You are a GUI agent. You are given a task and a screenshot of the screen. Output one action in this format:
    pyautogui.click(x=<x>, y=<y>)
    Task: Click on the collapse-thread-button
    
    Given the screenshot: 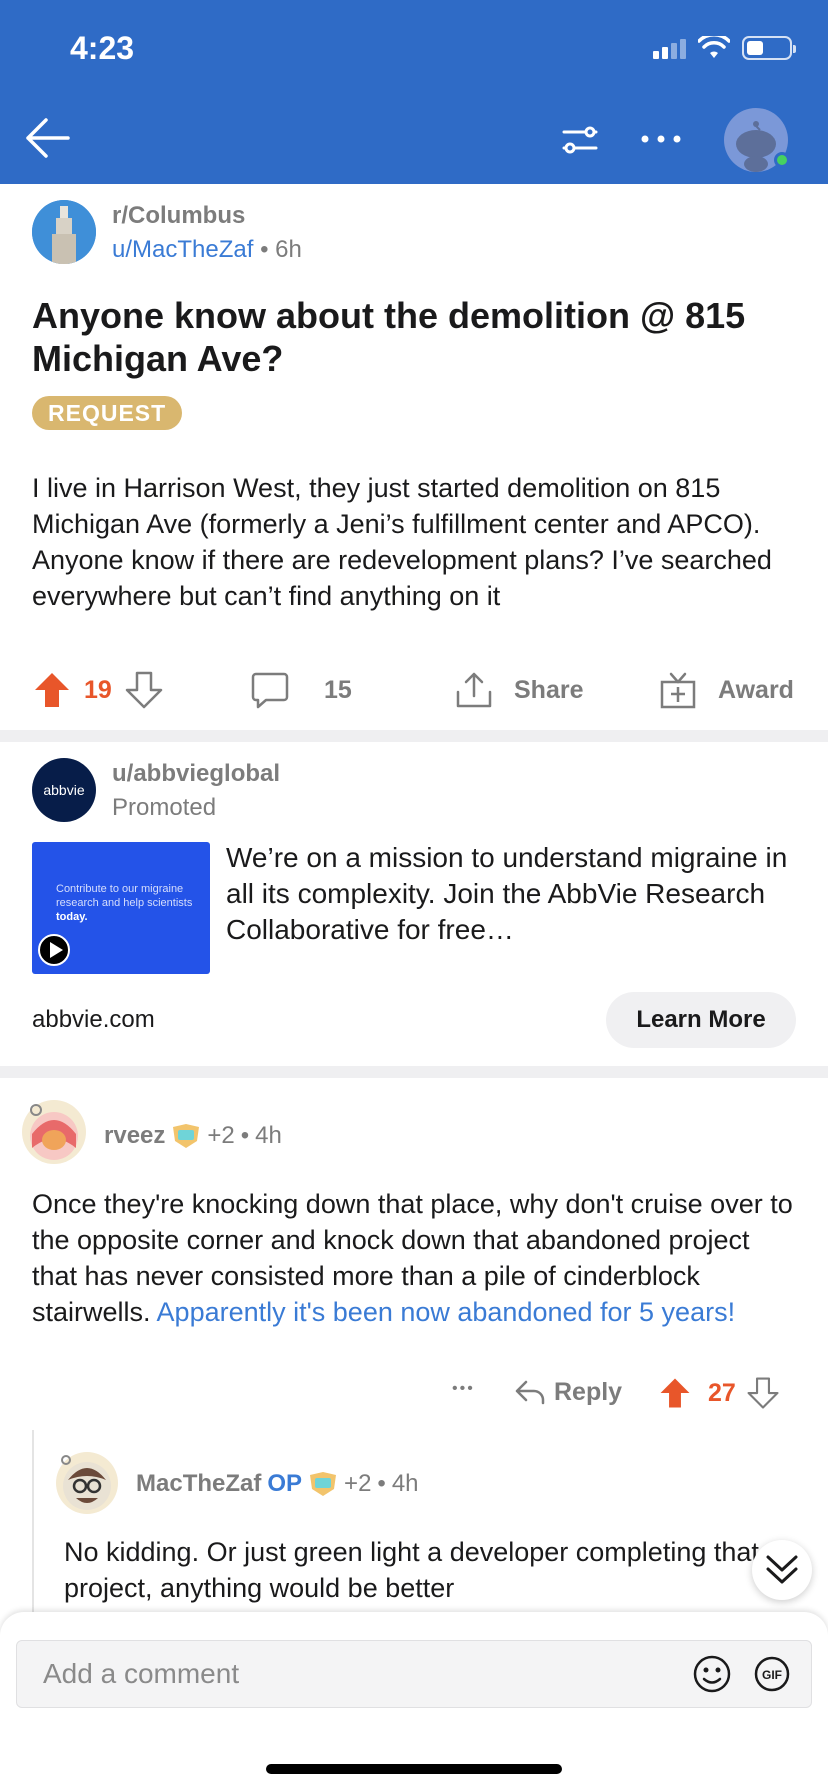 What is the action you would take?
    pyautogui.click(x=782, y=1570)
    